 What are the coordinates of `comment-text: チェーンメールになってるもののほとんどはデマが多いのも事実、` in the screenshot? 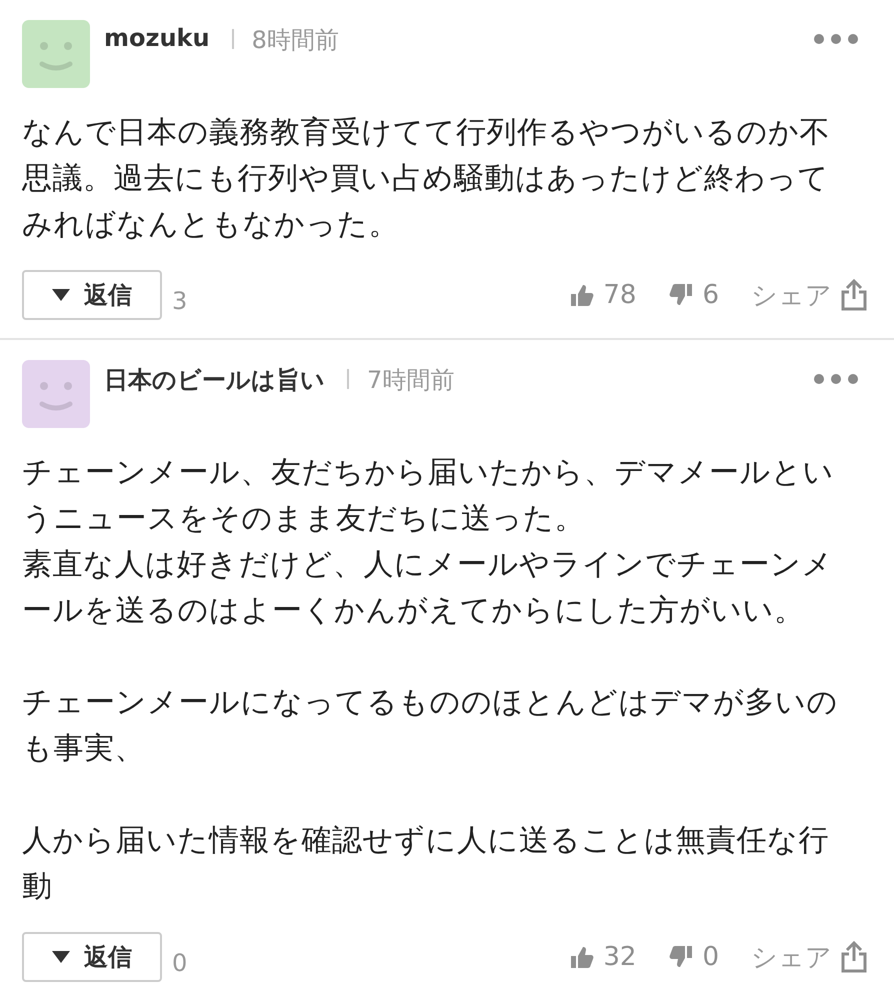 It's located at (430, 726).